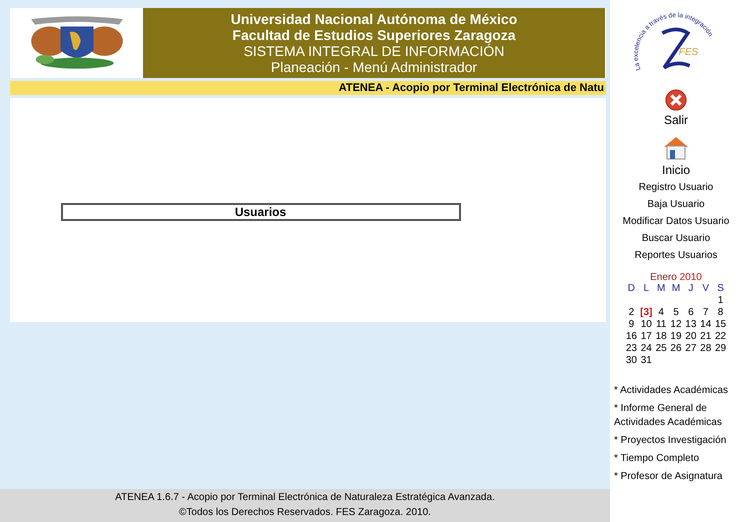 The height and width of the screenshot is (522, 742). Describe the element at coordinates (631, 325) in the screenshot. I see `calendar-day: 9` at that location.